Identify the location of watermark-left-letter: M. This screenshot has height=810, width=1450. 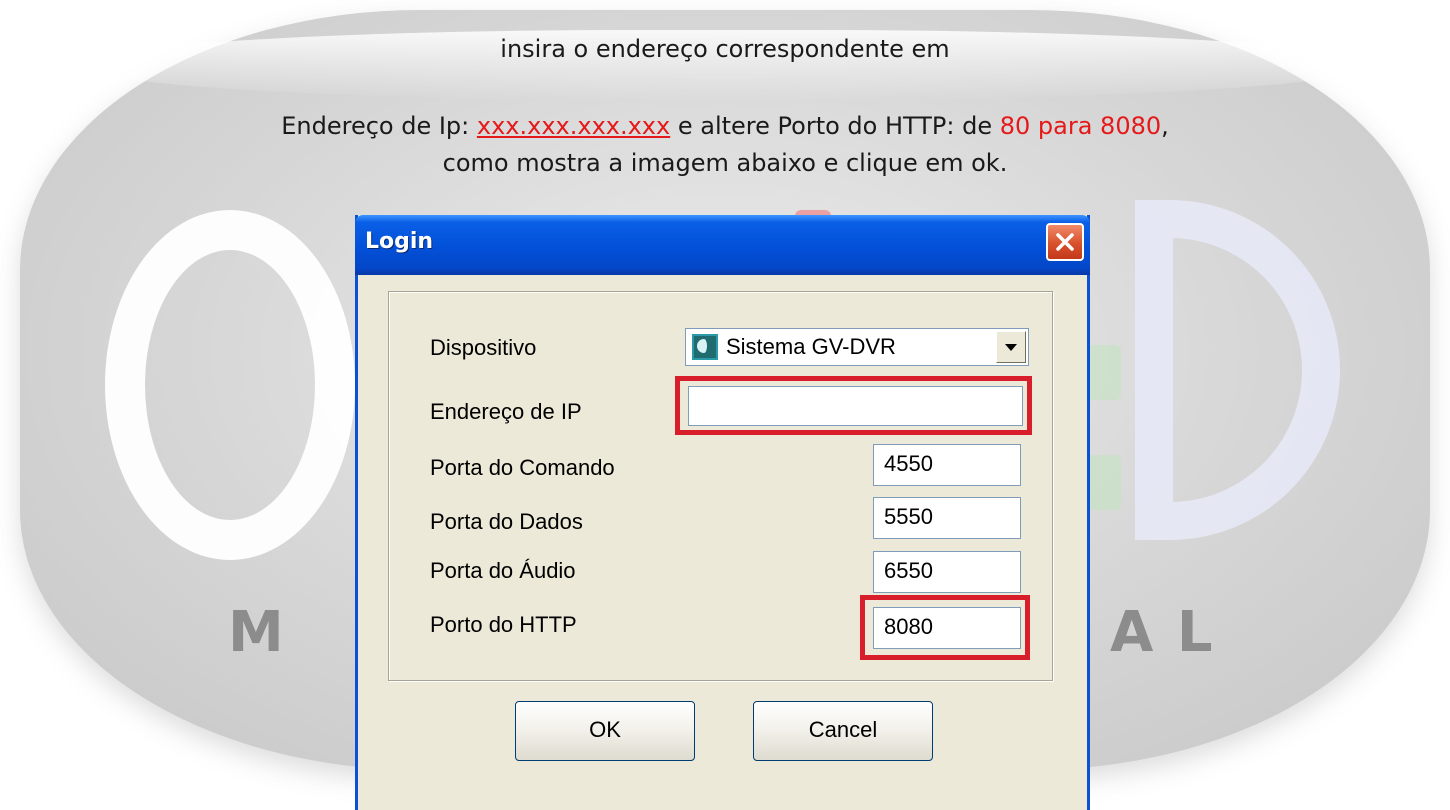
(257, 632).